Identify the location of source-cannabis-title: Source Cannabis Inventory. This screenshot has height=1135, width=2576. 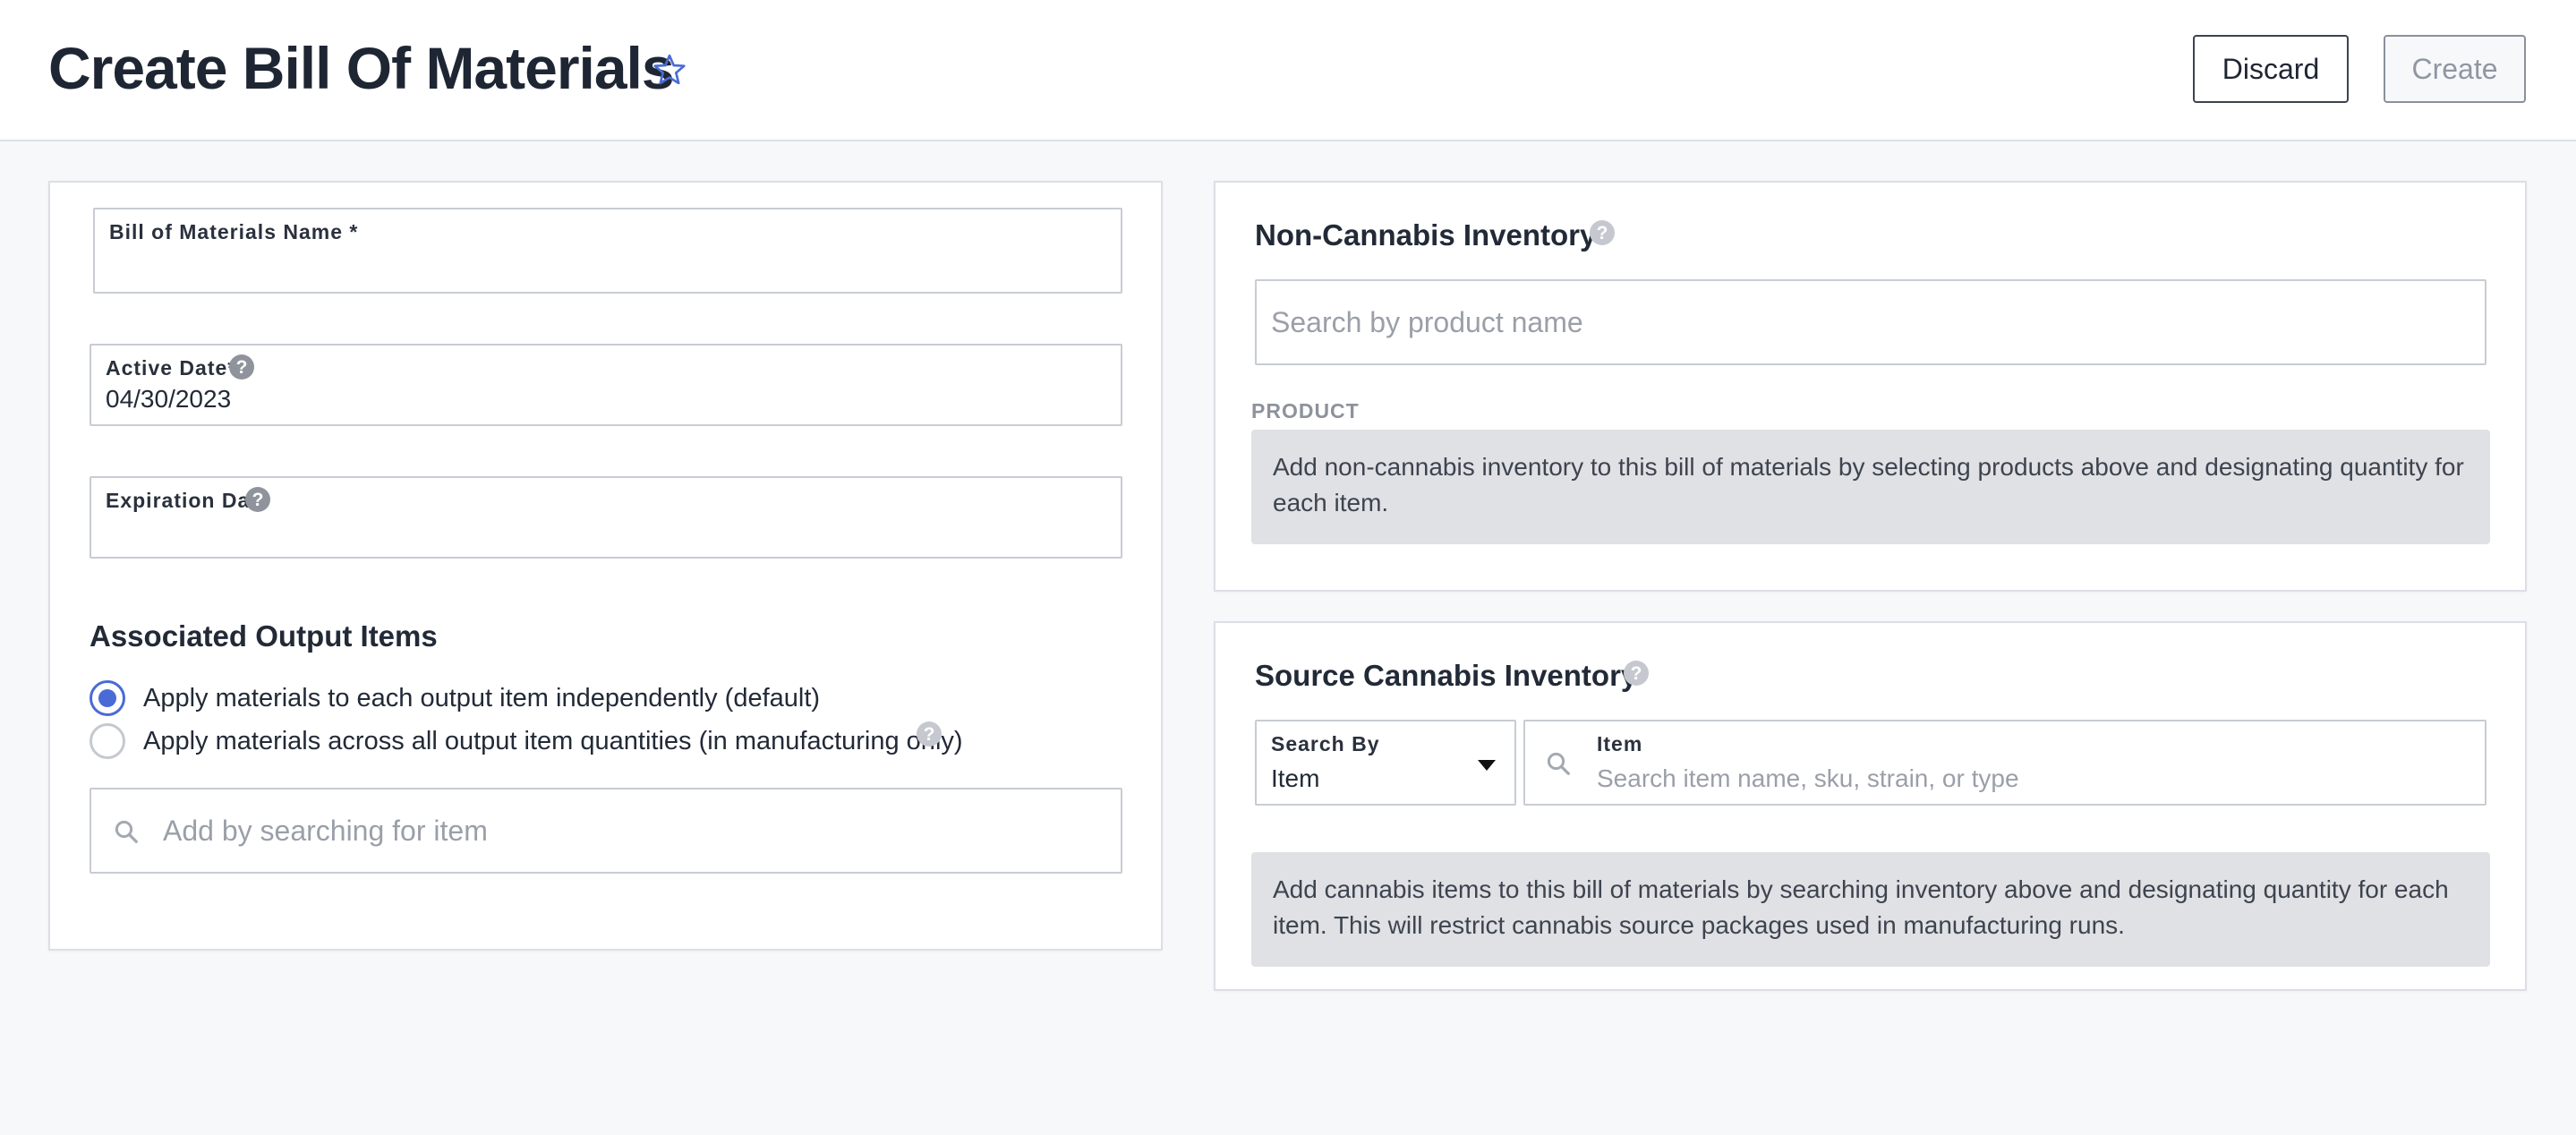
(1446, 675).